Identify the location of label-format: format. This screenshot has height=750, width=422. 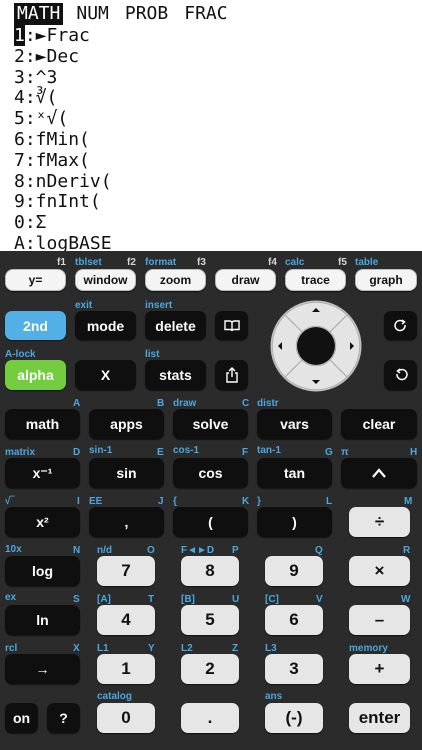
(161, 262).